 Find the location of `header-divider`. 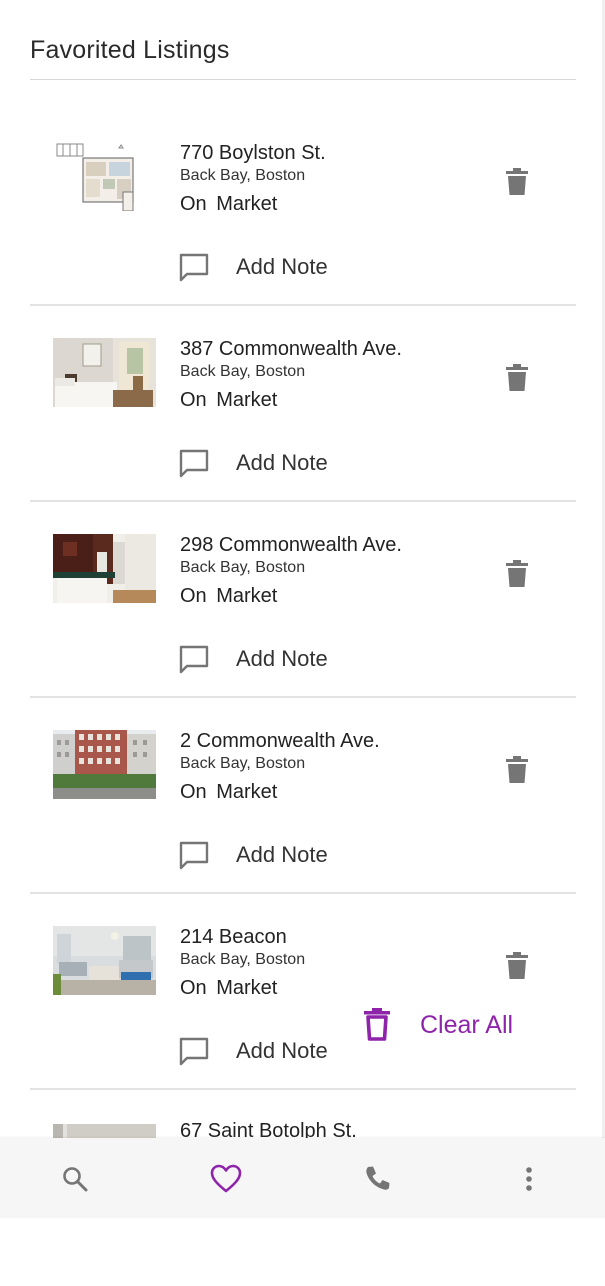

header-divider is located at coordinates (303, 79).